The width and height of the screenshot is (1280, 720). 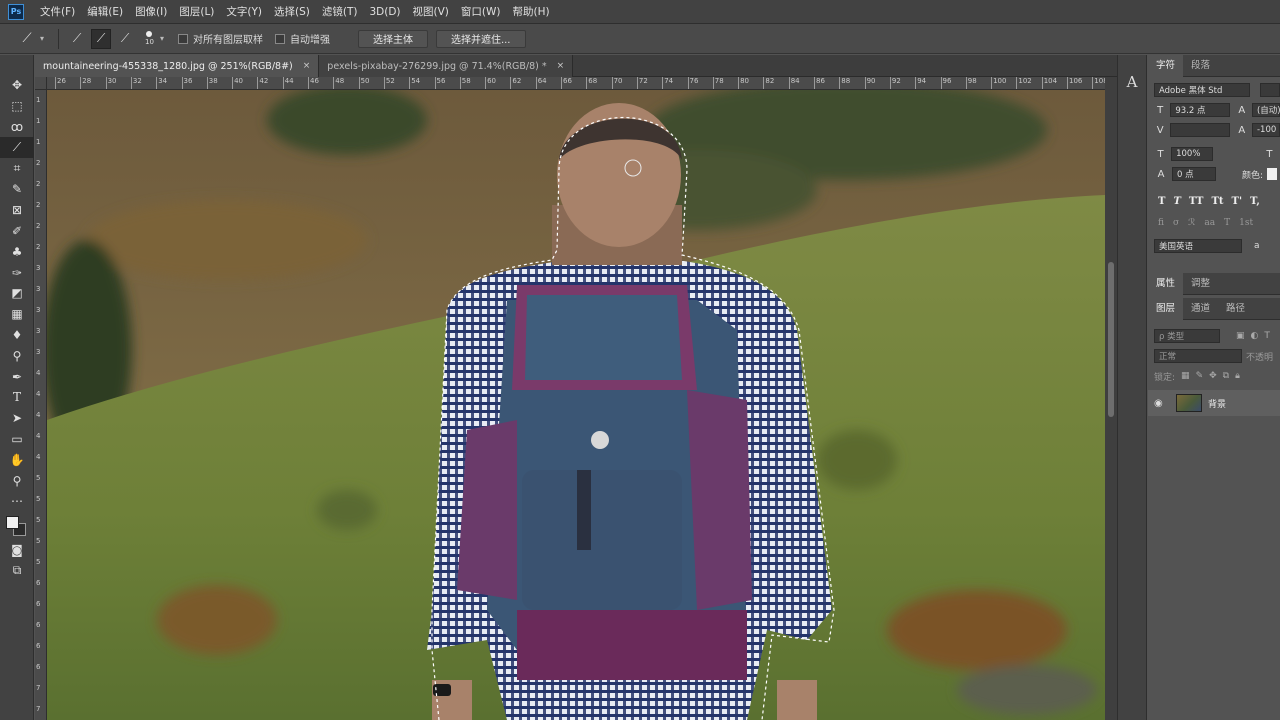 What do you see at coordinates (17, 397) in the screenshot?
I see `type-tool-icon: T` at bounding box center [17, 397].